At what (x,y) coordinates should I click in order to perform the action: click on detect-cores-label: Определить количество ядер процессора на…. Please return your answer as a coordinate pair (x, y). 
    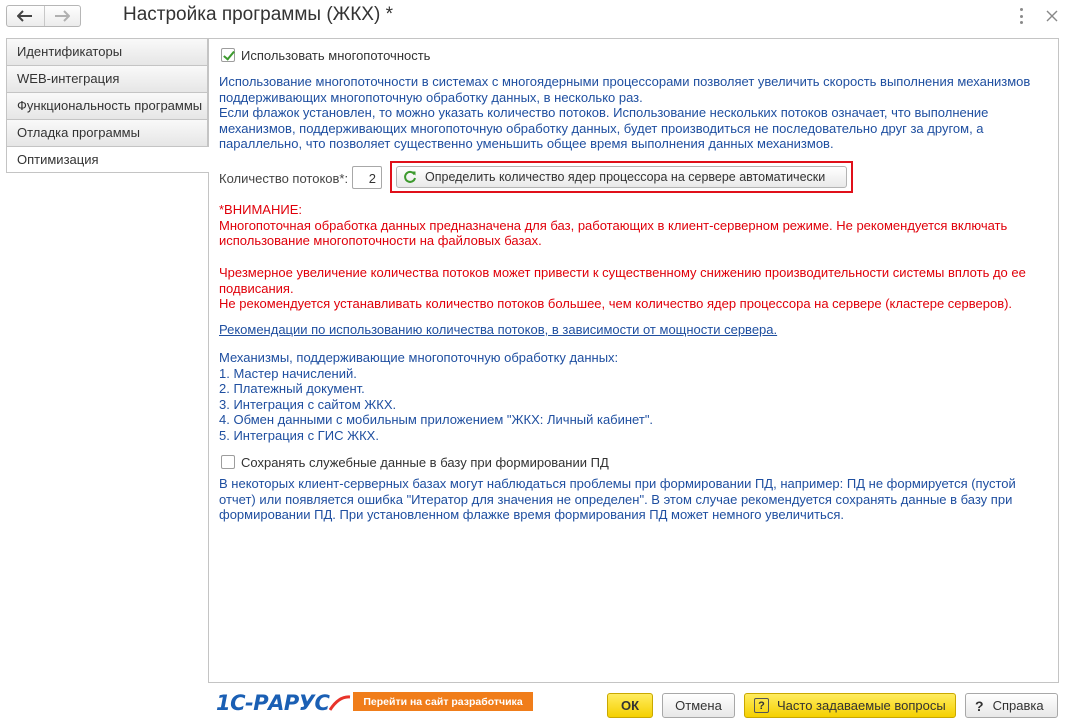
    Looking at the image, I should click on (625, 177).